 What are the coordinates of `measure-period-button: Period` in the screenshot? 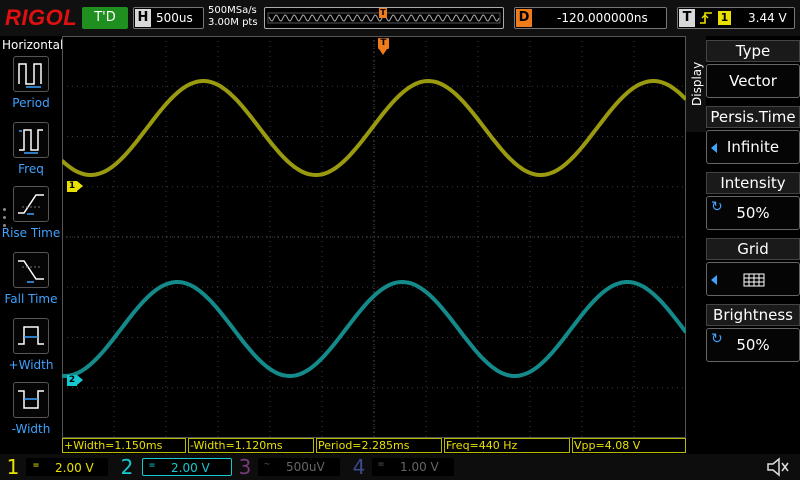 It's located at (31, 87).